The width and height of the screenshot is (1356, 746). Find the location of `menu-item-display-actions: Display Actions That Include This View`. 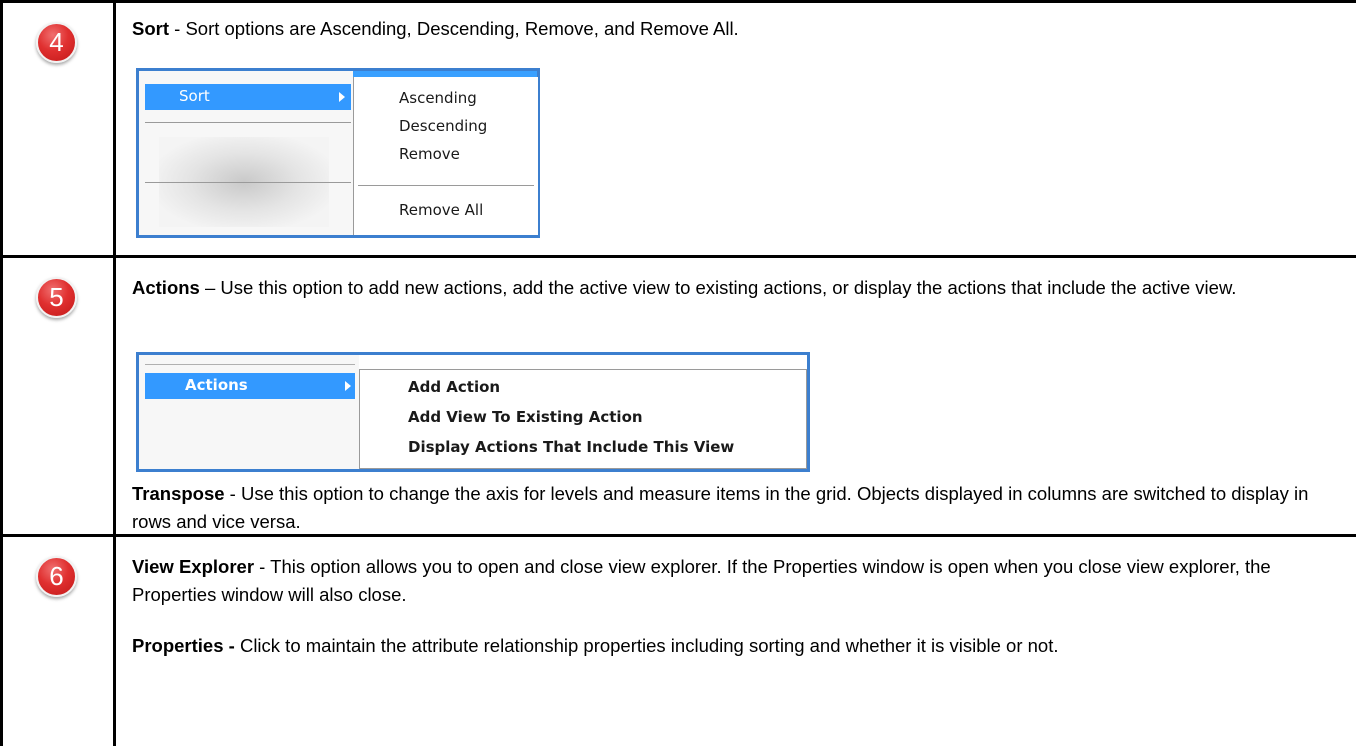

menu-item-display-actions: Display Actions That Include This View is located at coordinates (571, 447).